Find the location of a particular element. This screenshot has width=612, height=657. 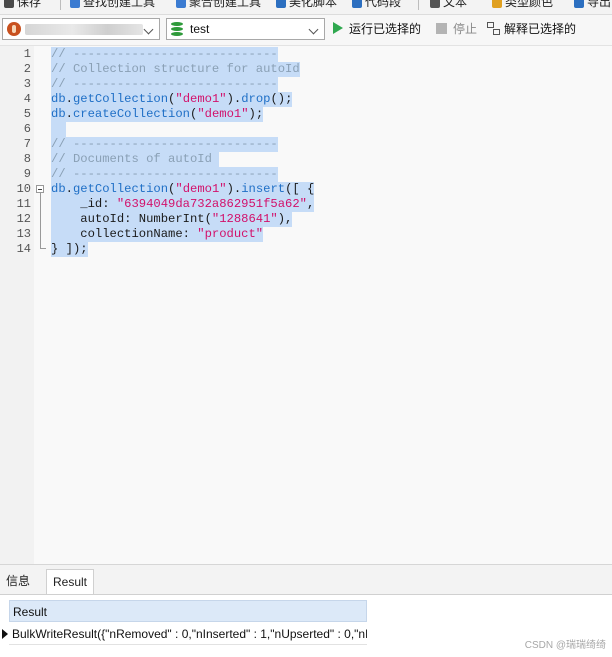

code-token: "6394049da732a862951f5a62" is located at coordinates (211, 204).